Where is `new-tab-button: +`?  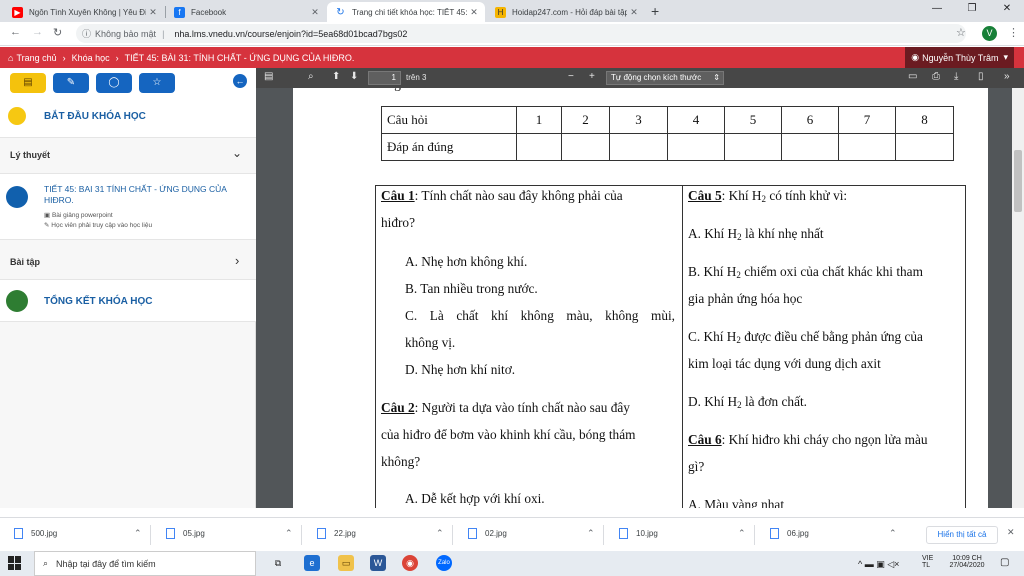 new-tab-button: + is located at coordinates (655, 11).